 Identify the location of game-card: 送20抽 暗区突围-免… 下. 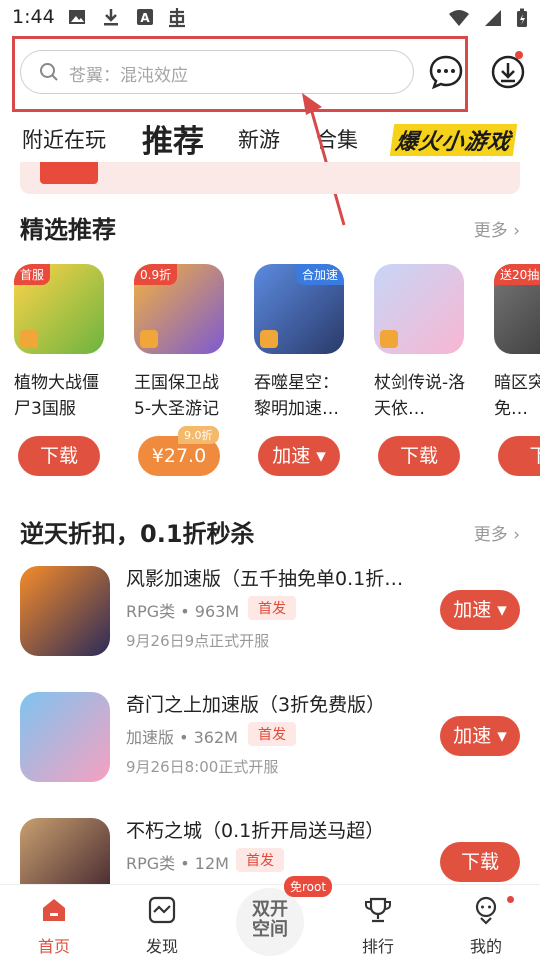
(517, 374).